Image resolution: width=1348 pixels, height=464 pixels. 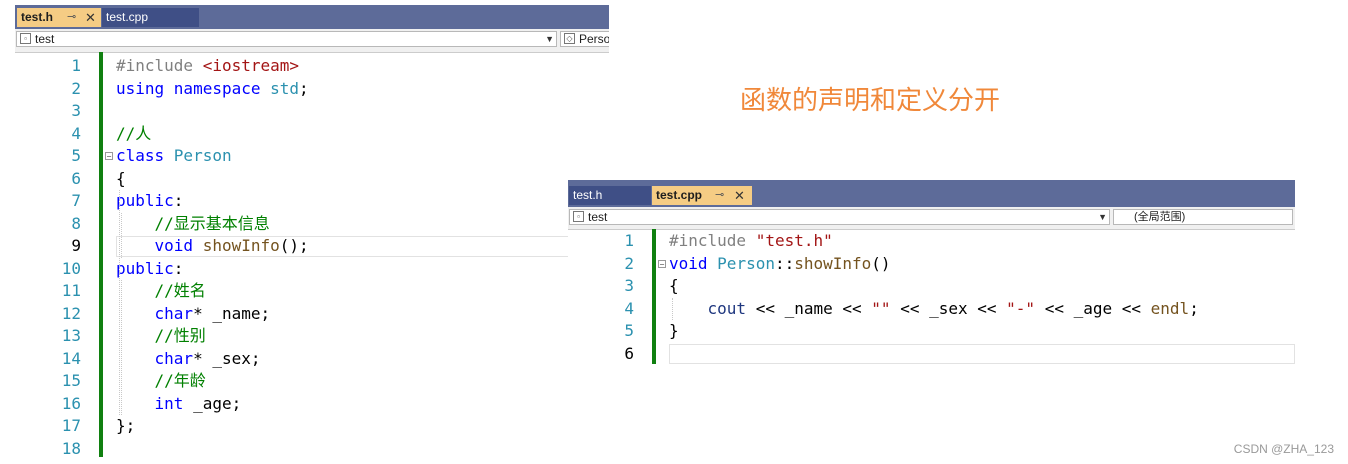 What do you see at coordinates (629, 308) in the screenshot?
I see `line-number: 4` at bounding box center [629, 308].